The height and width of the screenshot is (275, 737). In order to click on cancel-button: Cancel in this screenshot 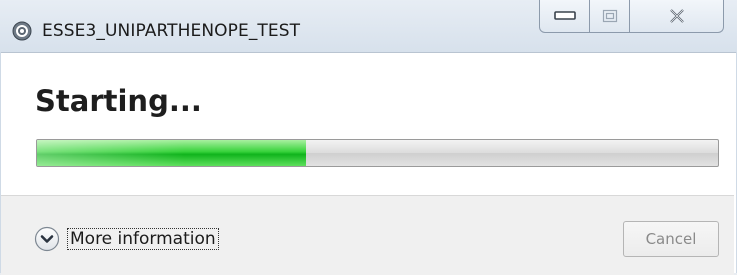, I will do `click(671, 239)`.